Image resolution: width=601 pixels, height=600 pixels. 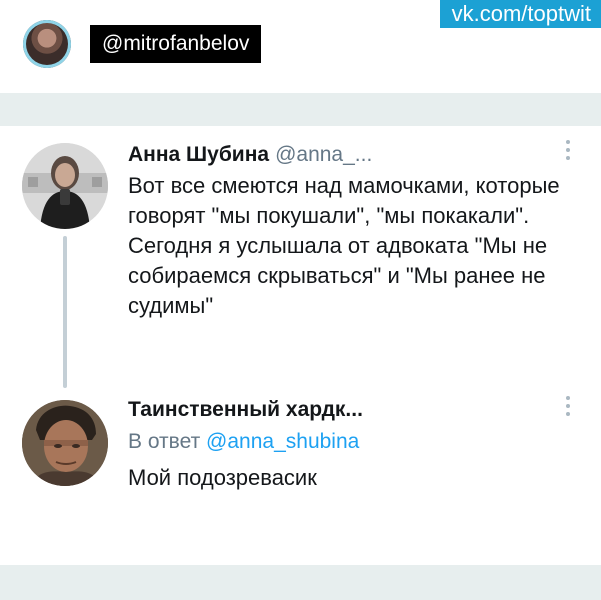 What do you see at coordinates (222, 477) in the screenshot?
I see `tweet-2-text: Мой подозревасик` at bounding box center [222, 477].